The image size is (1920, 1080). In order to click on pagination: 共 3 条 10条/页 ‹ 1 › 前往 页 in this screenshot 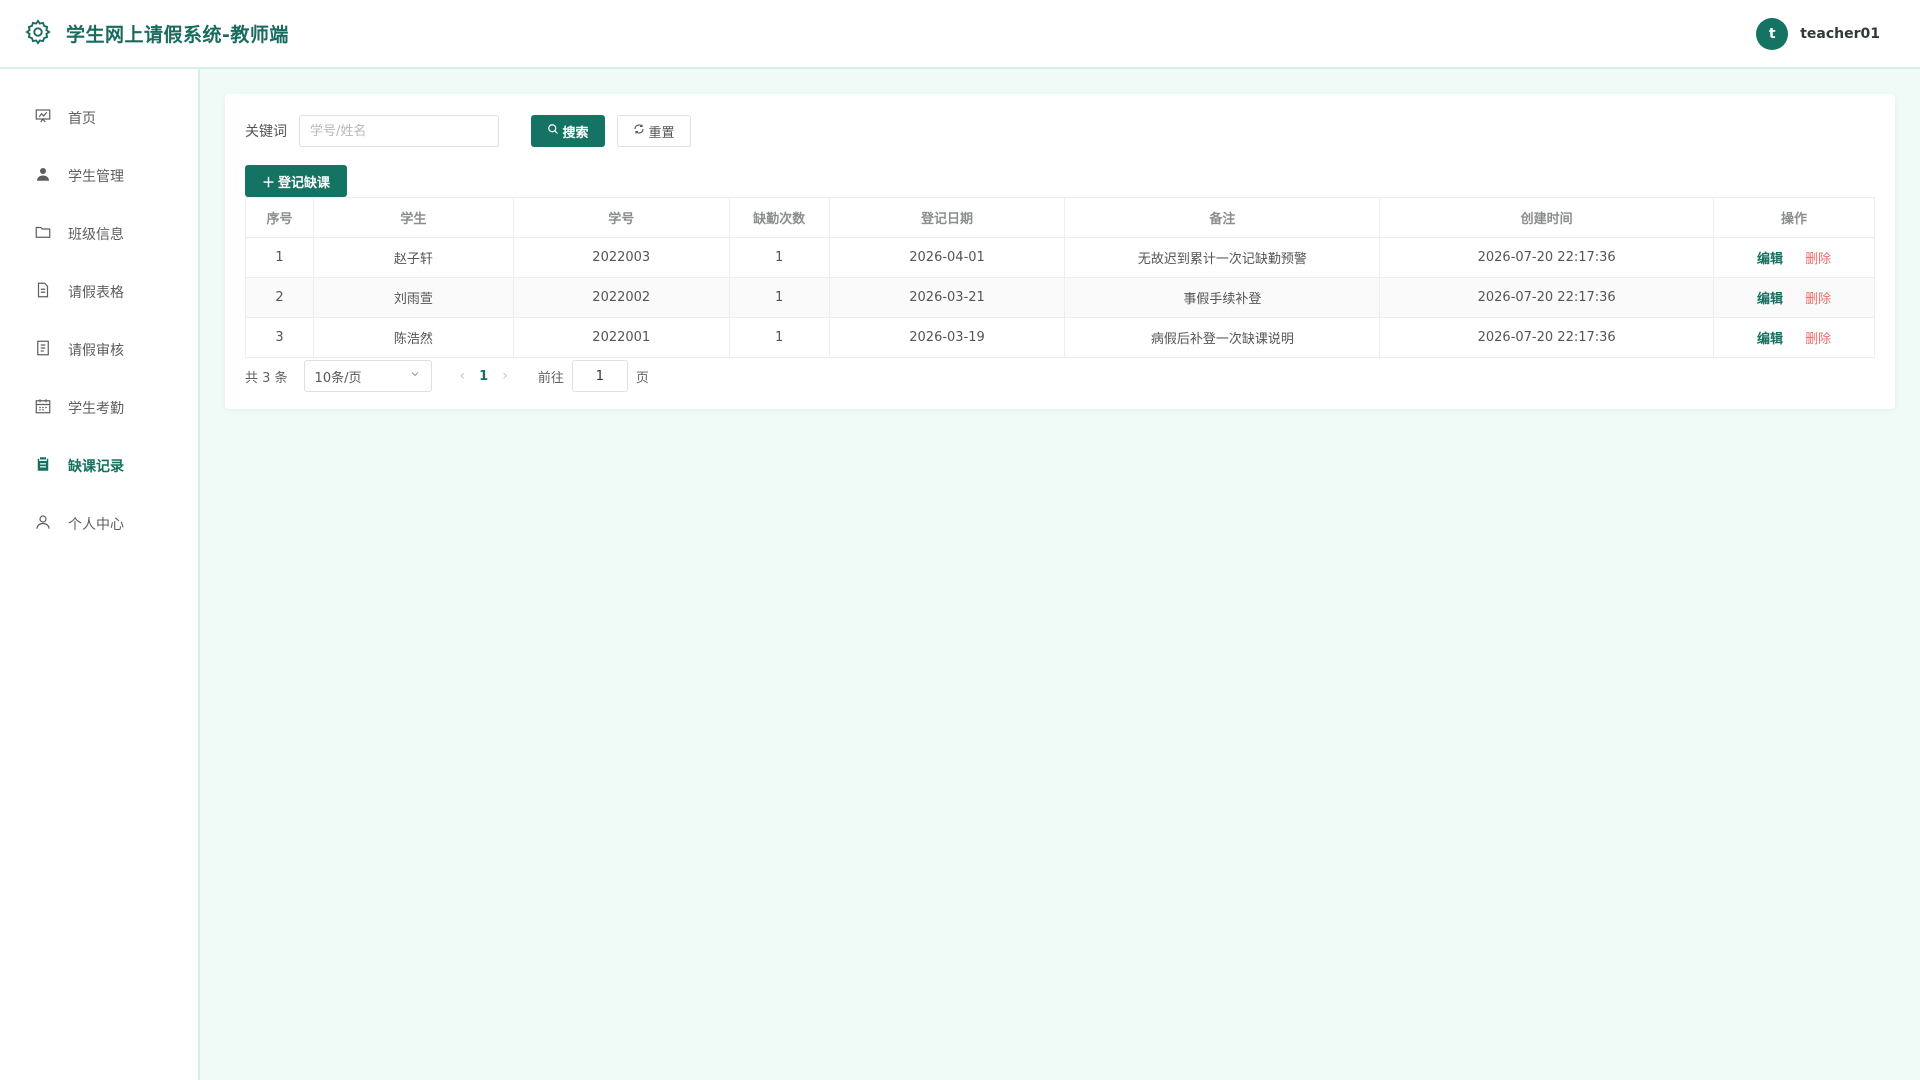, I will do `click(1060, 376)`.